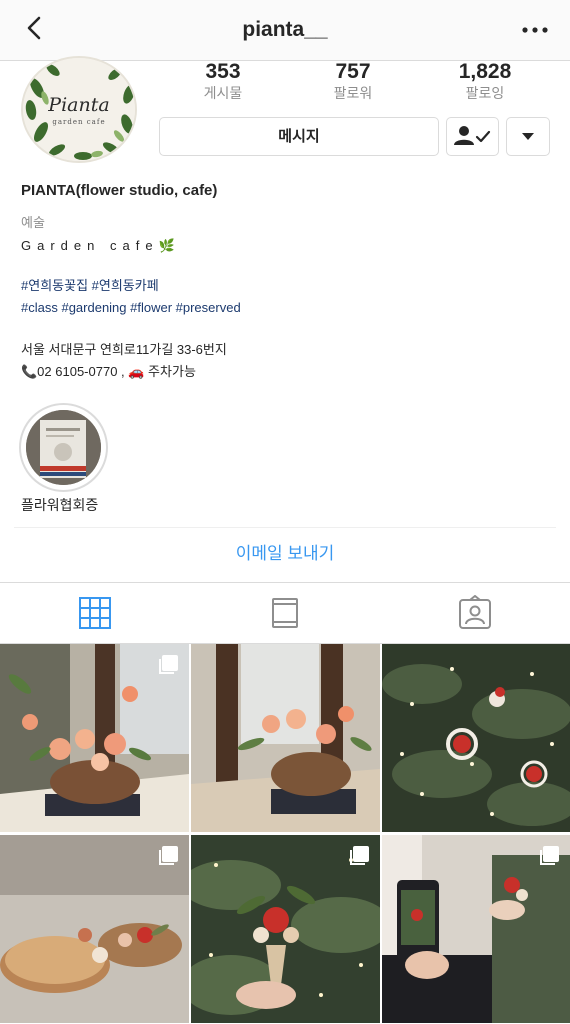 Image resolution: width=570 pixels, height=1024 pixels. Describe the element at coordinates (223, 93) in the screenshot. I see `stat-posts-label: 게시물` at that location.